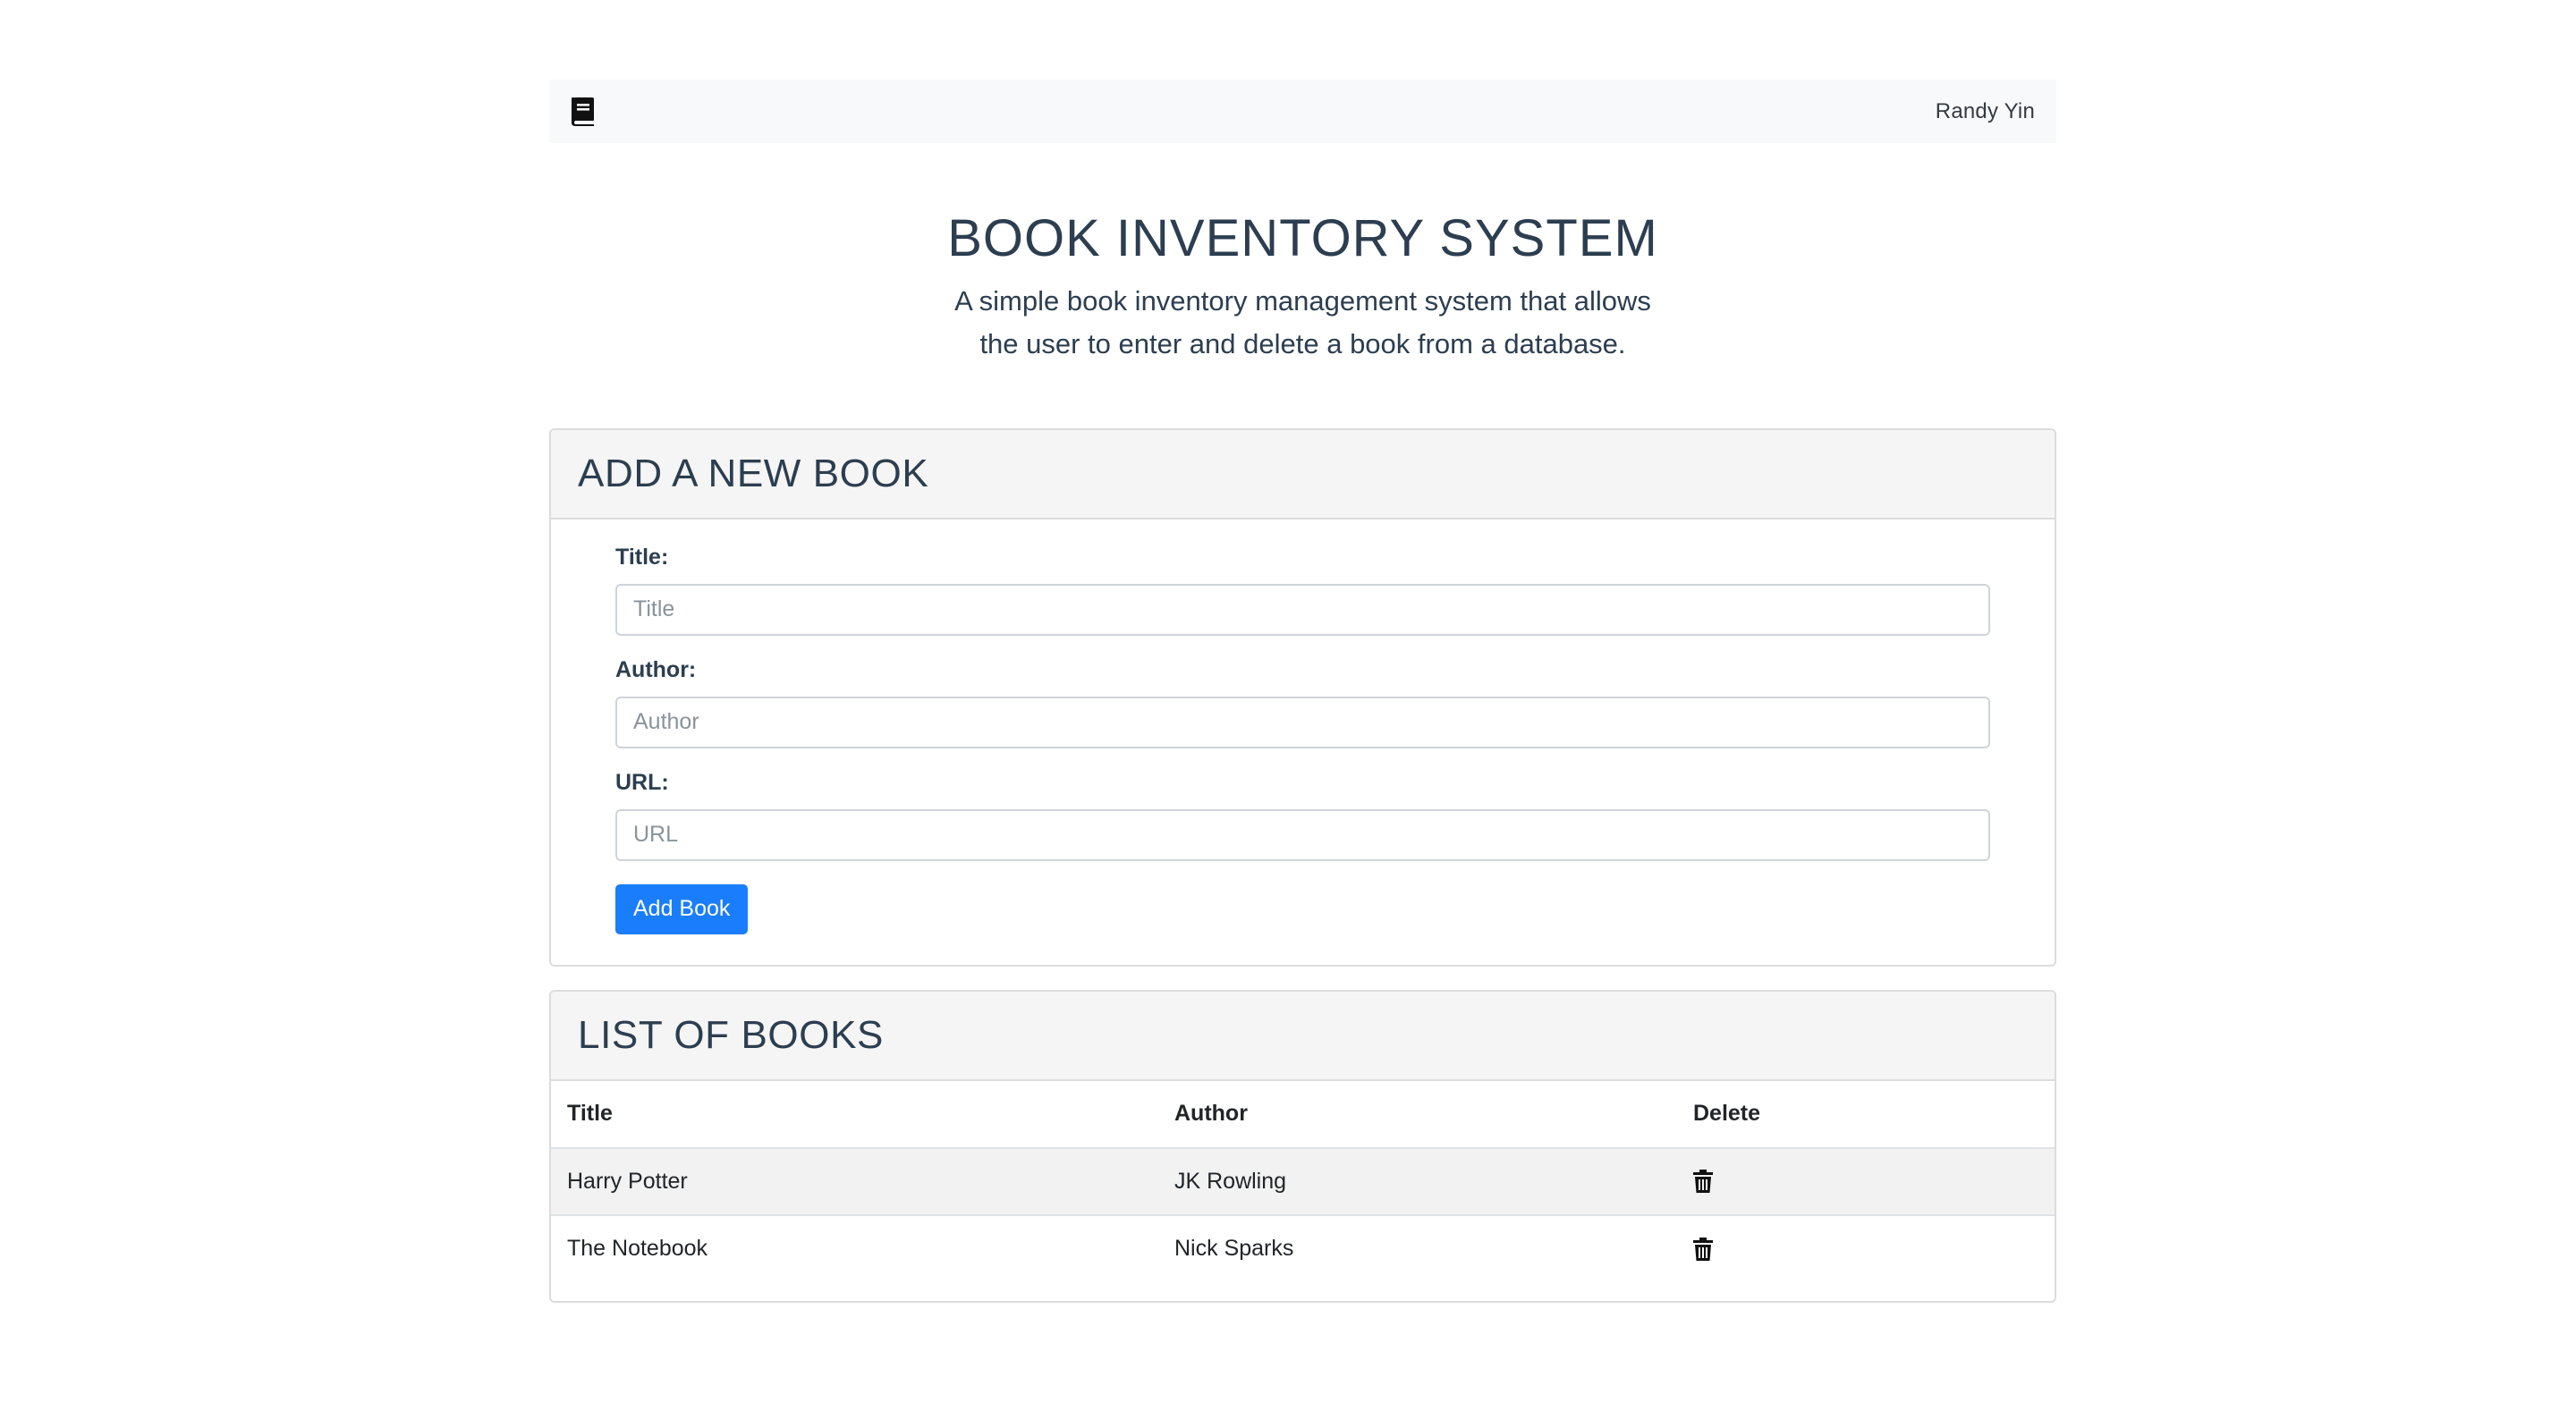 Image resolution: width=2576 pixels, height=1411 pixels. What do you see at coordinates (1433, 1180) in the screenshot?
I see `book-author-cell: JK Rowling` at bounding box center [1433, 1180].